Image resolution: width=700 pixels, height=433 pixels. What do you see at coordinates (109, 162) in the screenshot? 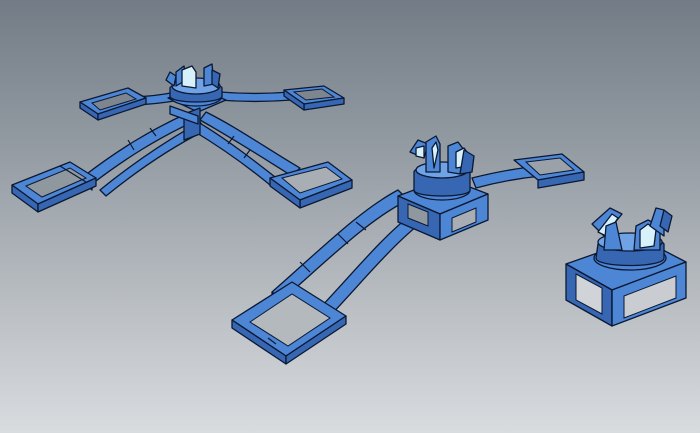
I see `spider-arm-left-front` at bounding box center [109, 162].